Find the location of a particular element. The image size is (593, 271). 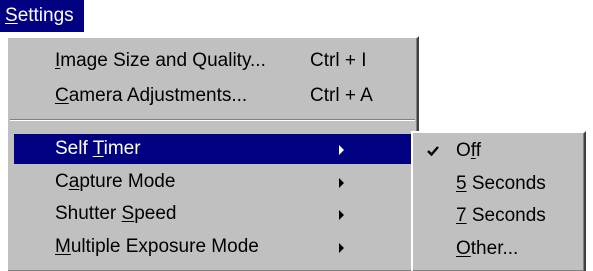

settings-menu-title: Settings is located at coordinates (42, 16).